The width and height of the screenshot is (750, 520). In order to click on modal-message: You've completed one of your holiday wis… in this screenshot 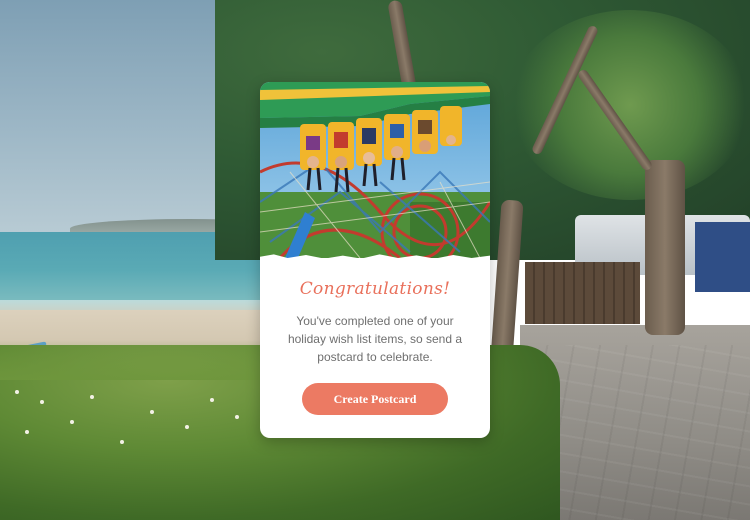, I will do `click(375, 339)`.